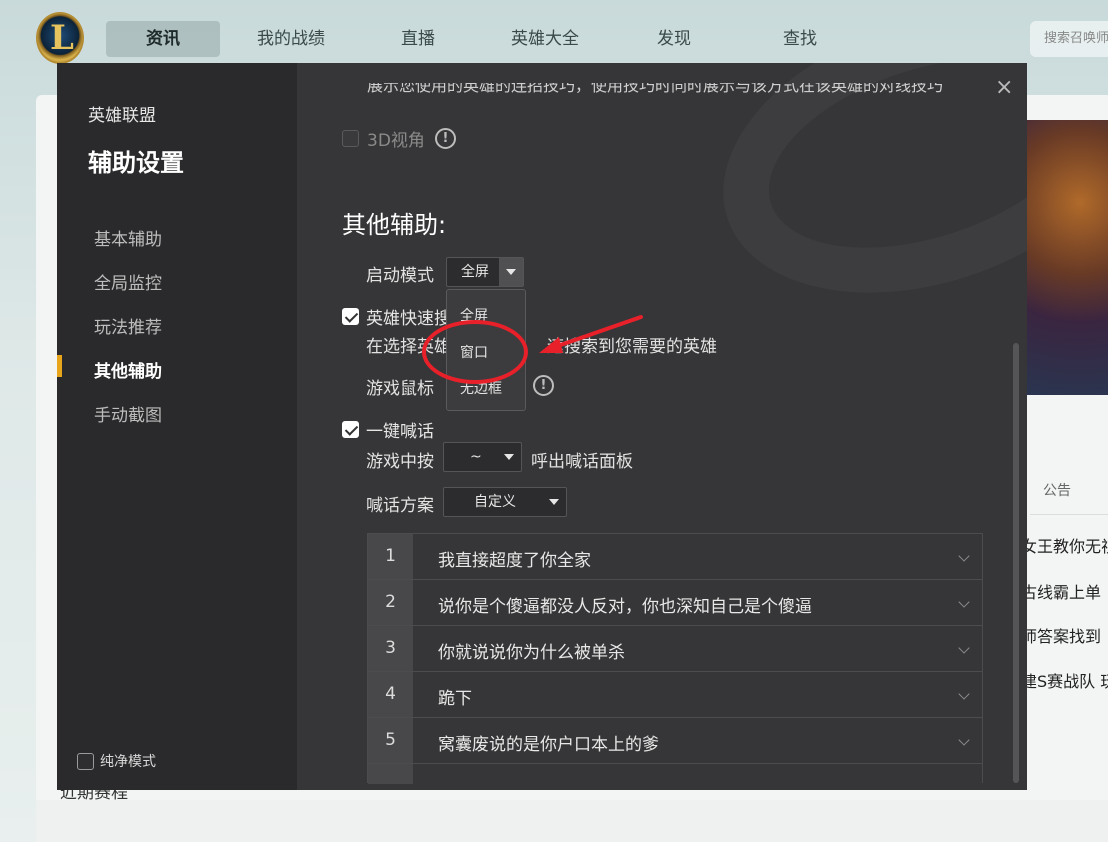  I want to click on tab-divider, so click(1069, 514).